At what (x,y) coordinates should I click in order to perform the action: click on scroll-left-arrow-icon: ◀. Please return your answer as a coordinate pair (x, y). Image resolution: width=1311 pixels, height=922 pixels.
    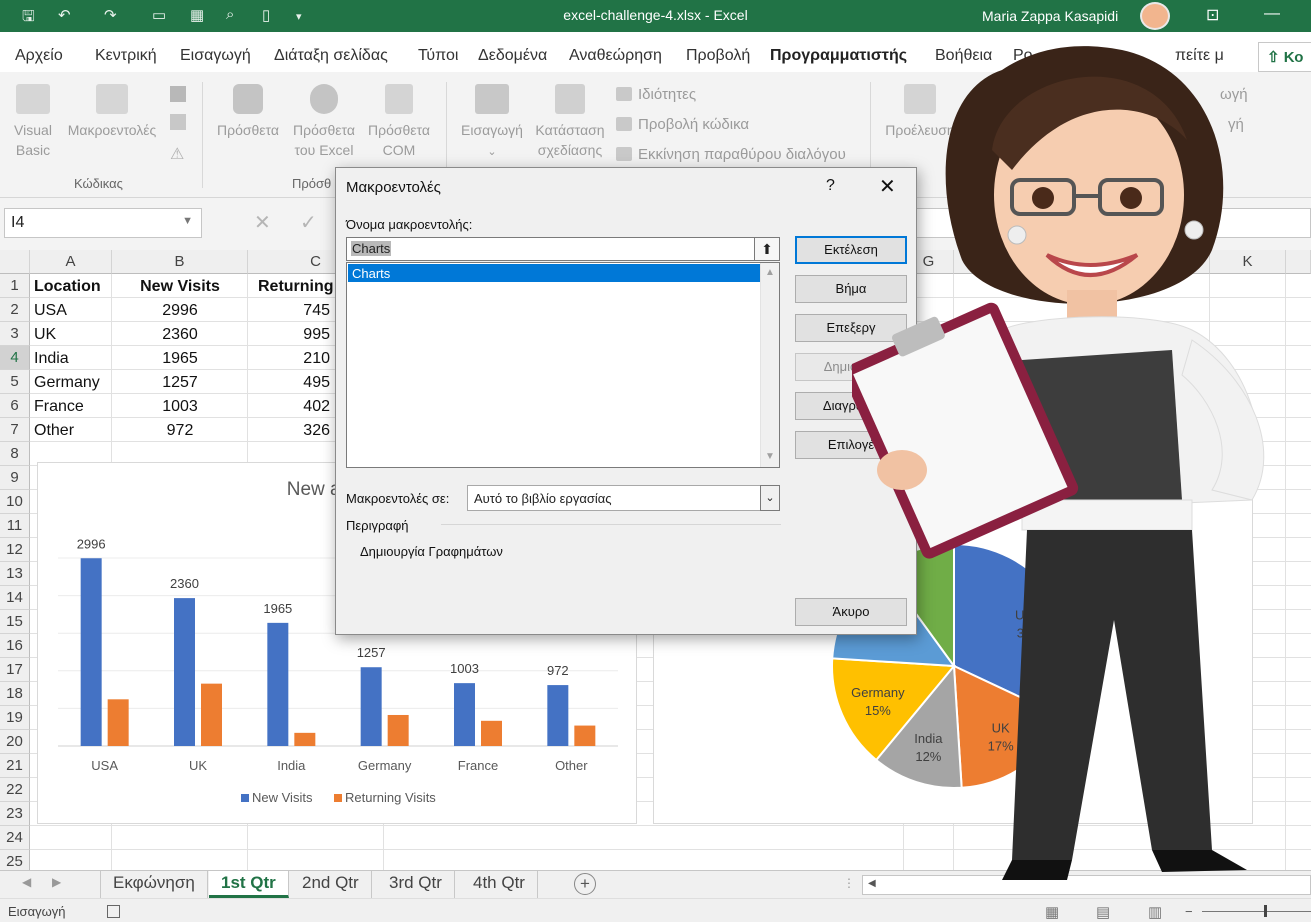
    Looking at the image, I should click on (872, 883).